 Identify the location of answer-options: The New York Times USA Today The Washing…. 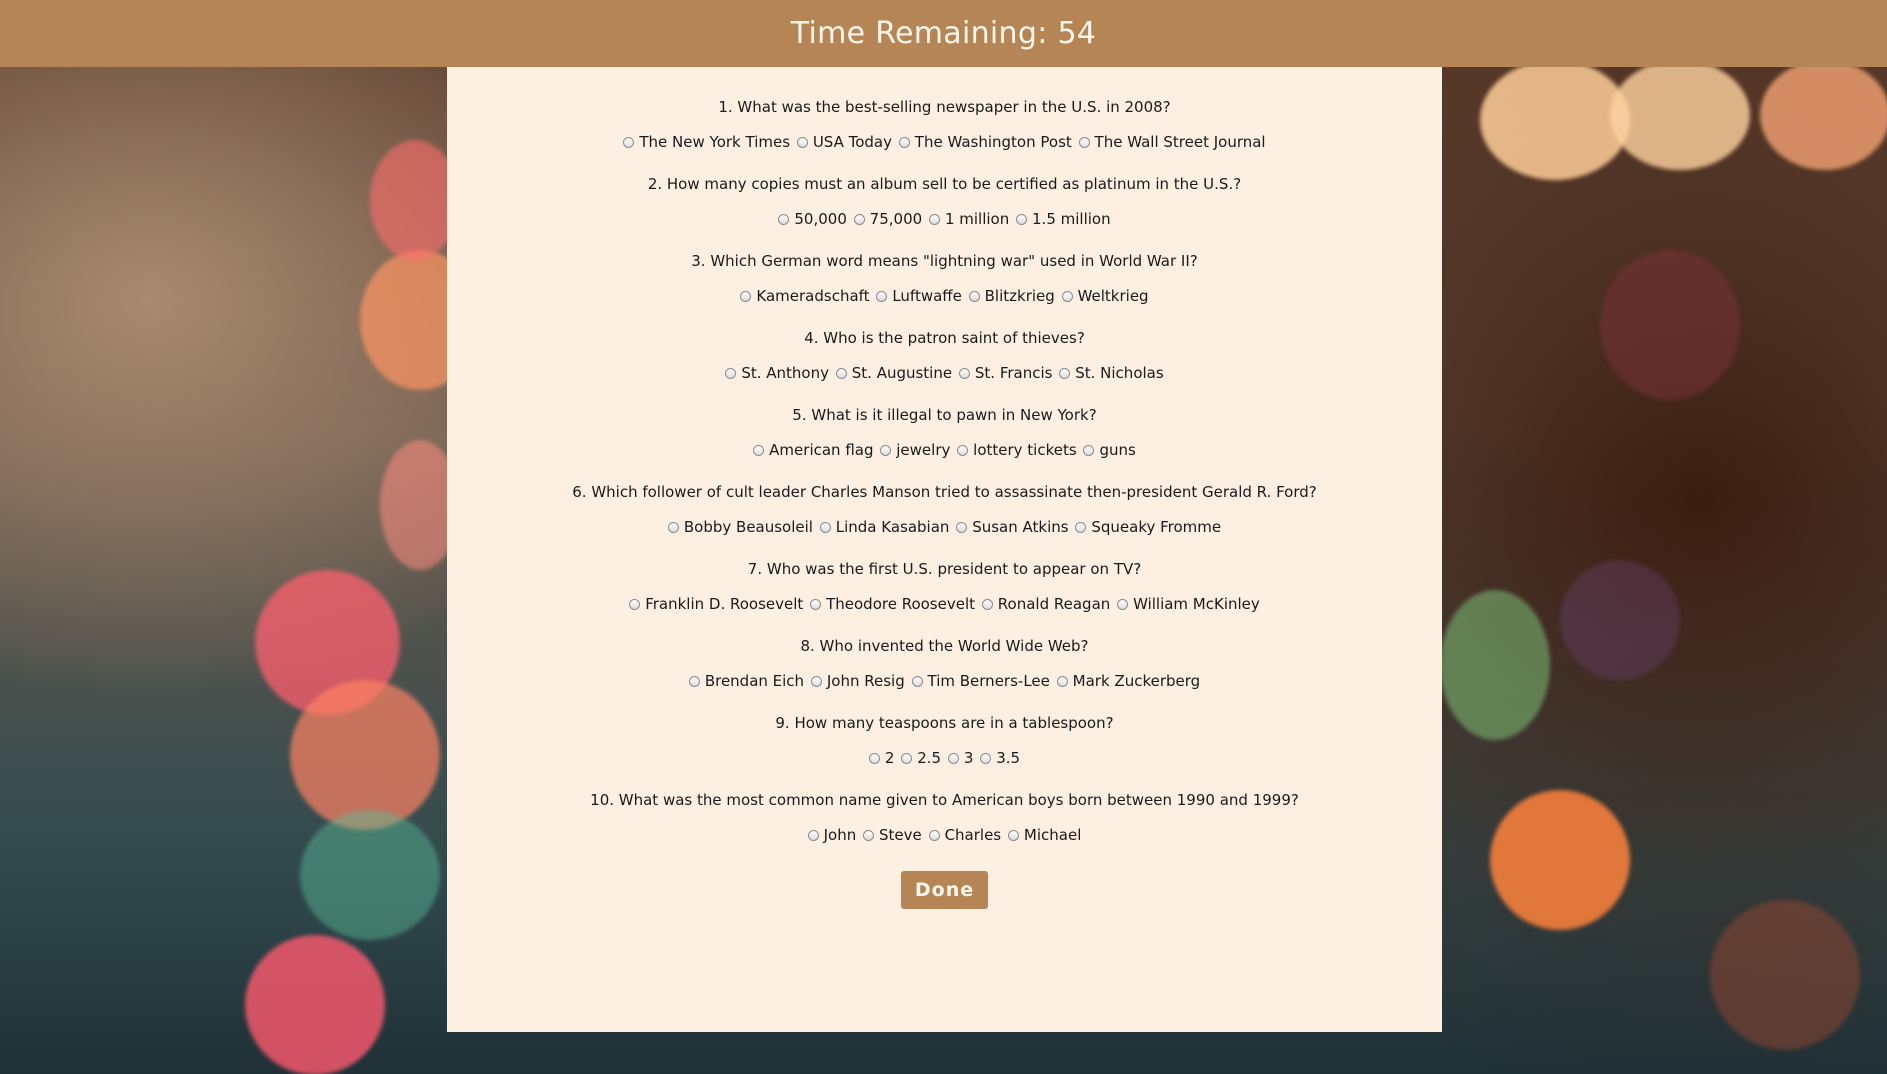
(944, 142).